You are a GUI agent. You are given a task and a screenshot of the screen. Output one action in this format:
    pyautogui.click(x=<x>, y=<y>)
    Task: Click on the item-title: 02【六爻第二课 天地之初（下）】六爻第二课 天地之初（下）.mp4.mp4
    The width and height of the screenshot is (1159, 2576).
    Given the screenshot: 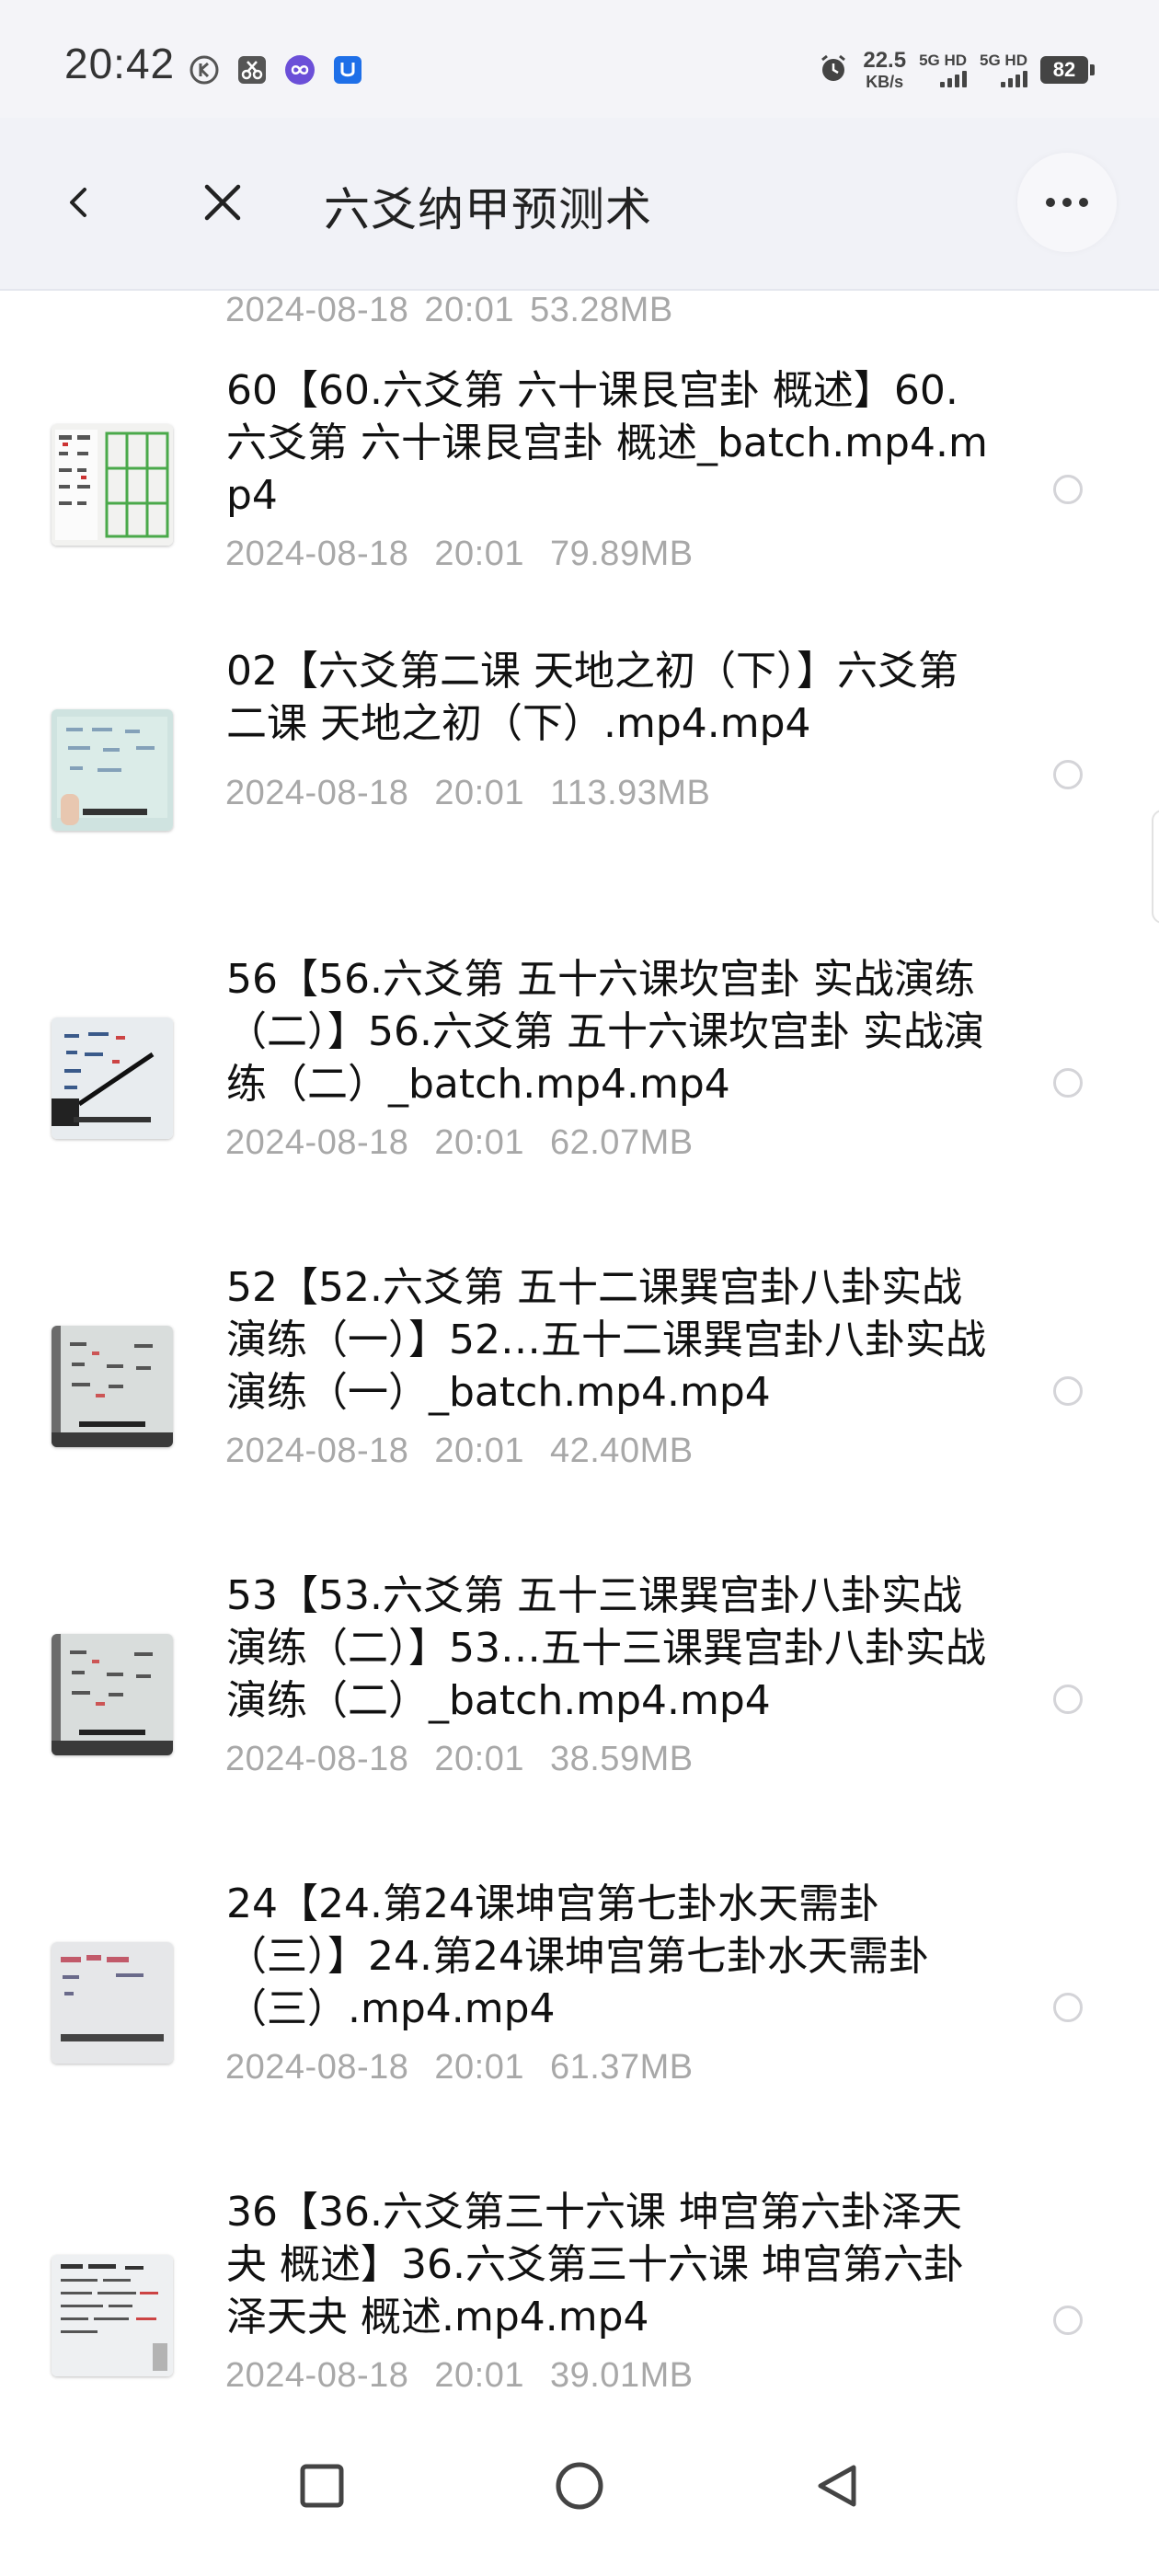 What is the action you would take?
    pyautogui.click(x=592, y=697)
    